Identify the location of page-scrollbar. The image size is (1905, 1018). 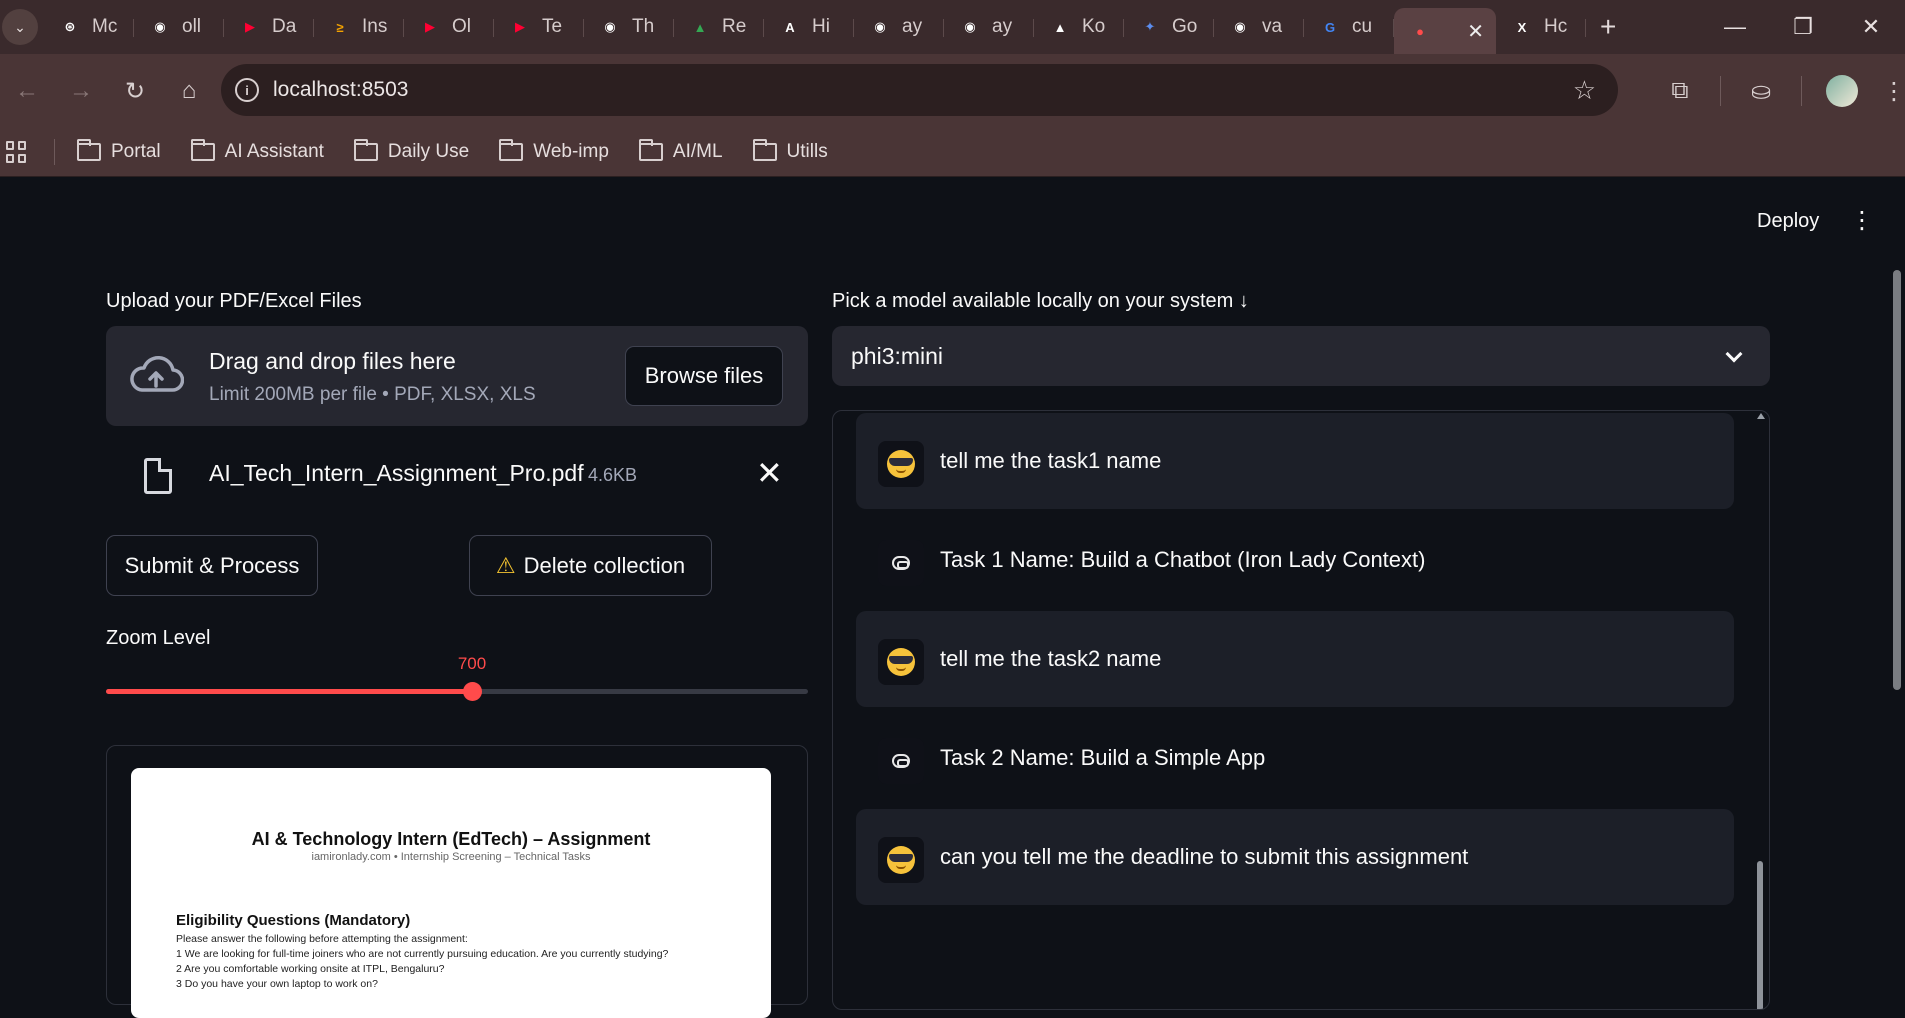
(1897, 480).